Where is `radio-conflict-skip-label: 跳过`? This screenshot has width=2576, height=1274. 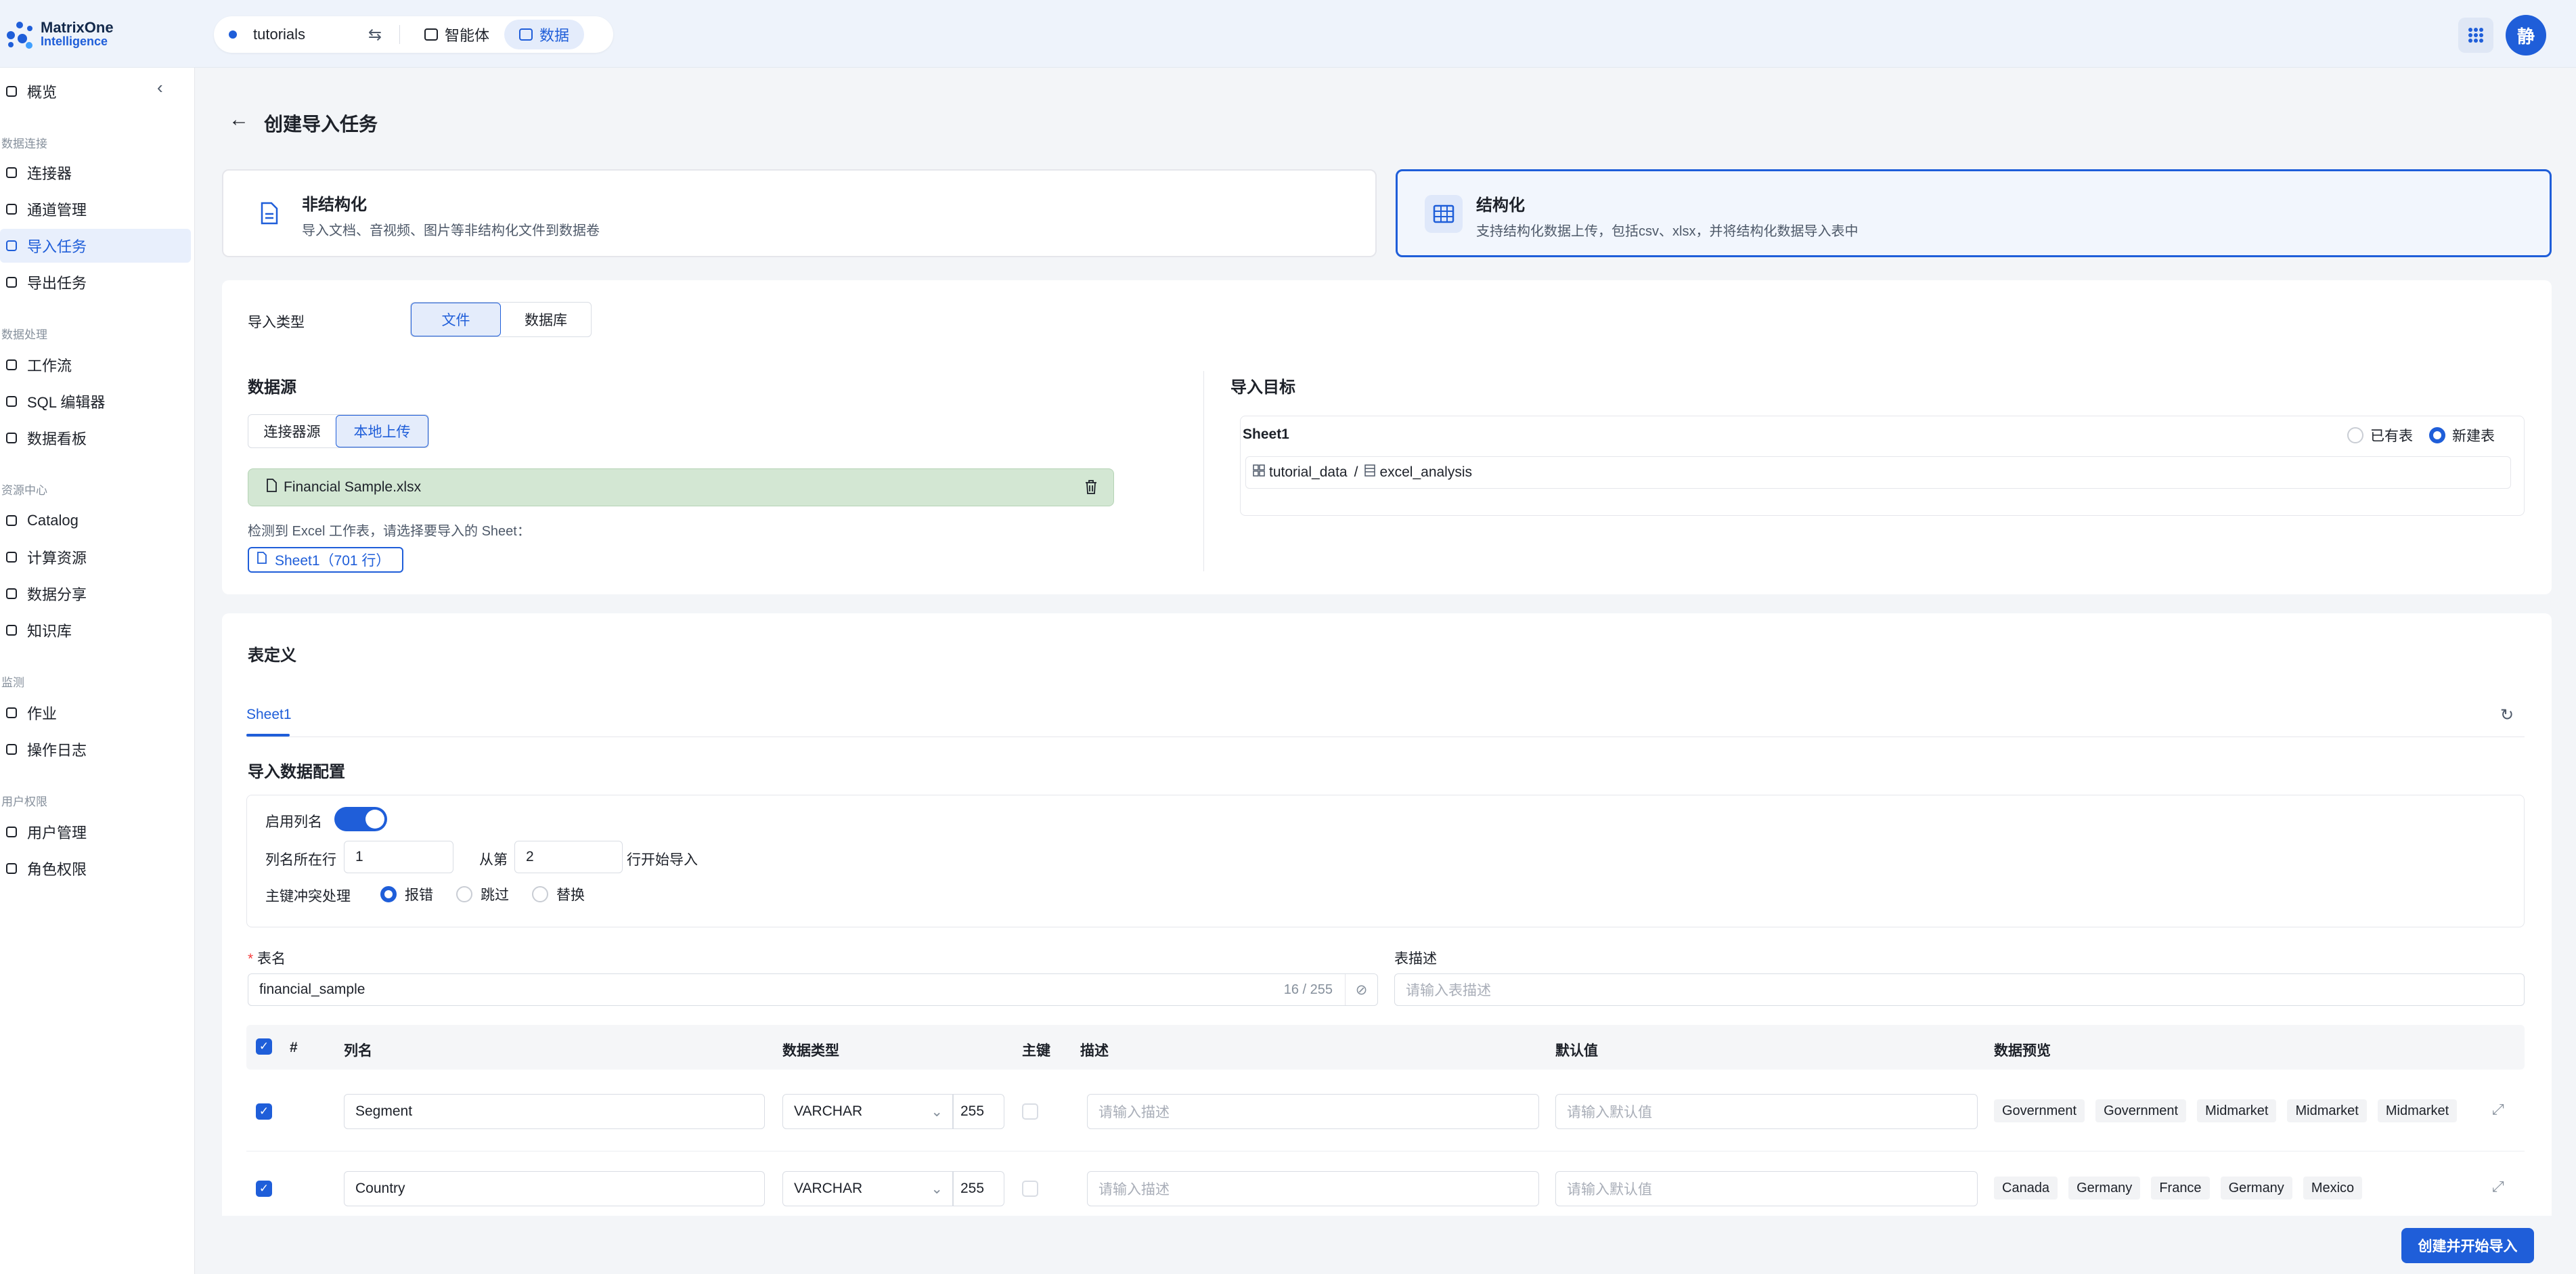 radio-conflict-skip-label: 跳过 is located at coordinates (495, 895).